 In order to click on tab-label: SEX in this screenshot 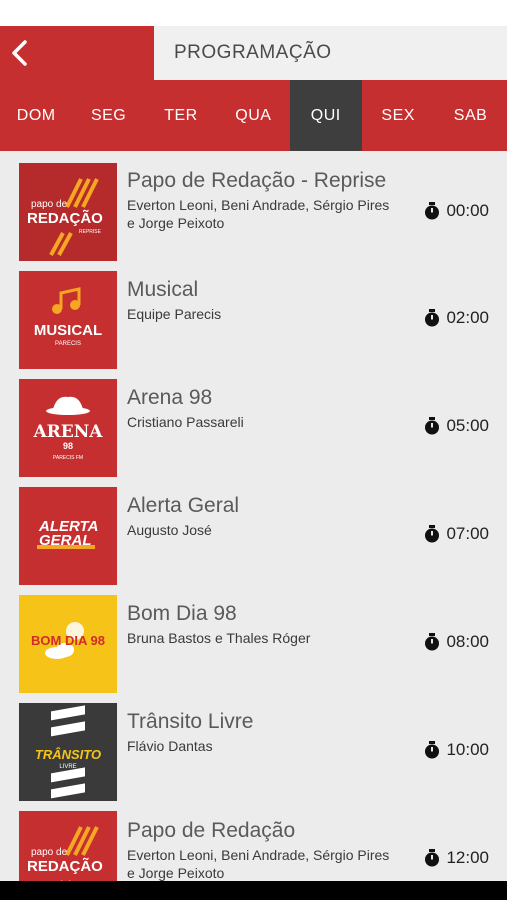, I will do `click(398, 115)`.